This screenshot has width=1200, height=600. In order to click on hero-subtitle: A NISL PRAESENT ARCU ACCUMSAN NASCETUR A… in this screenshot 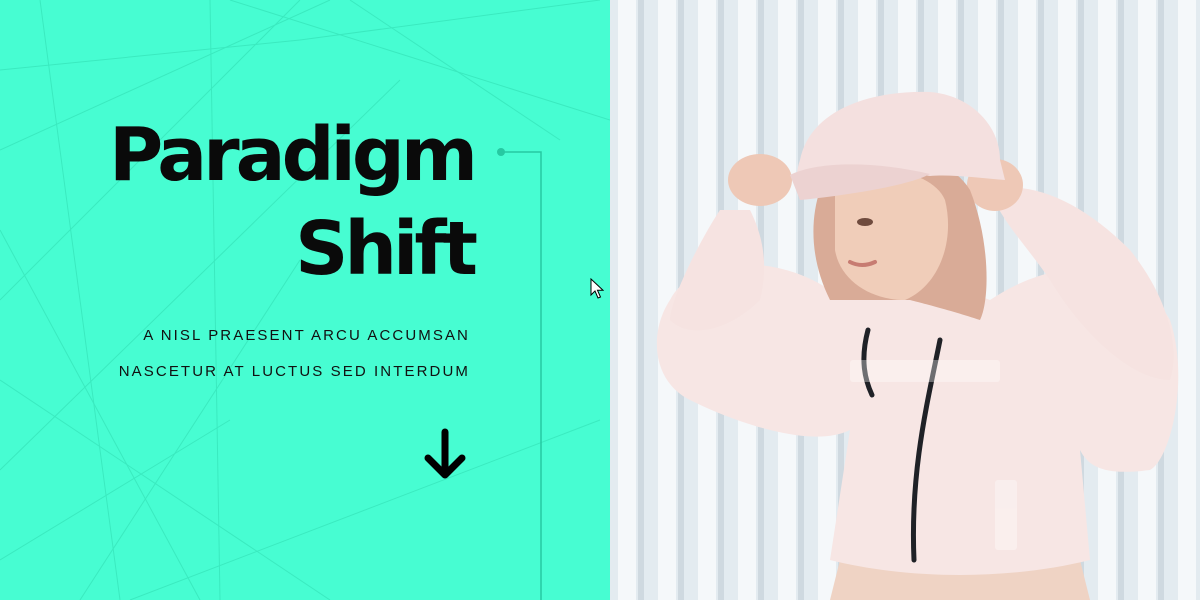, I will do `click(294, 354)`.